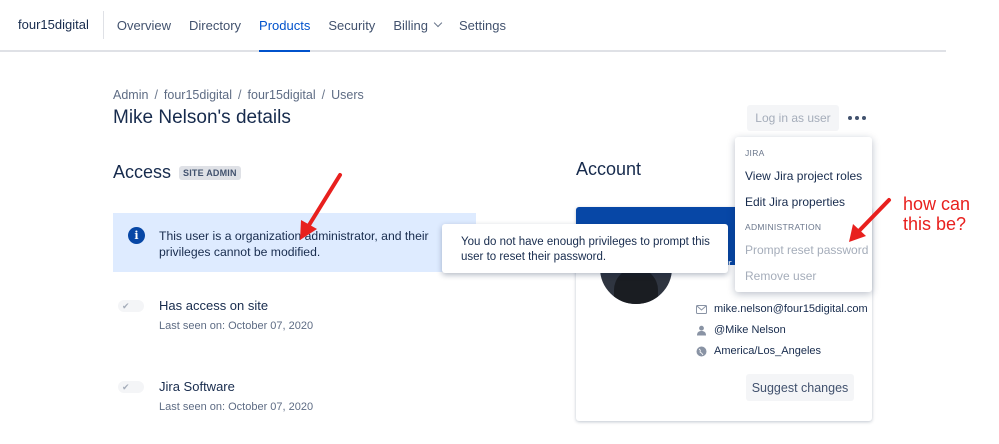 The image size is (999, 444). Describe the element at coordinates (347, 95) in the screenshot. I see `breadcrumb-users: Users` at that location.